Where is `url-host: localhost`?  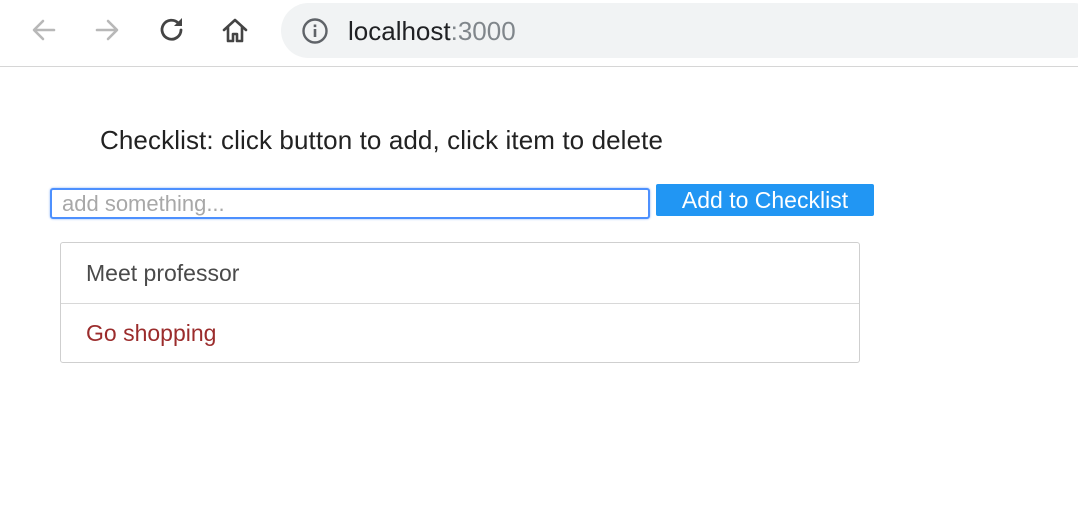 url-host: localhost is located at coordinates (399, 31).